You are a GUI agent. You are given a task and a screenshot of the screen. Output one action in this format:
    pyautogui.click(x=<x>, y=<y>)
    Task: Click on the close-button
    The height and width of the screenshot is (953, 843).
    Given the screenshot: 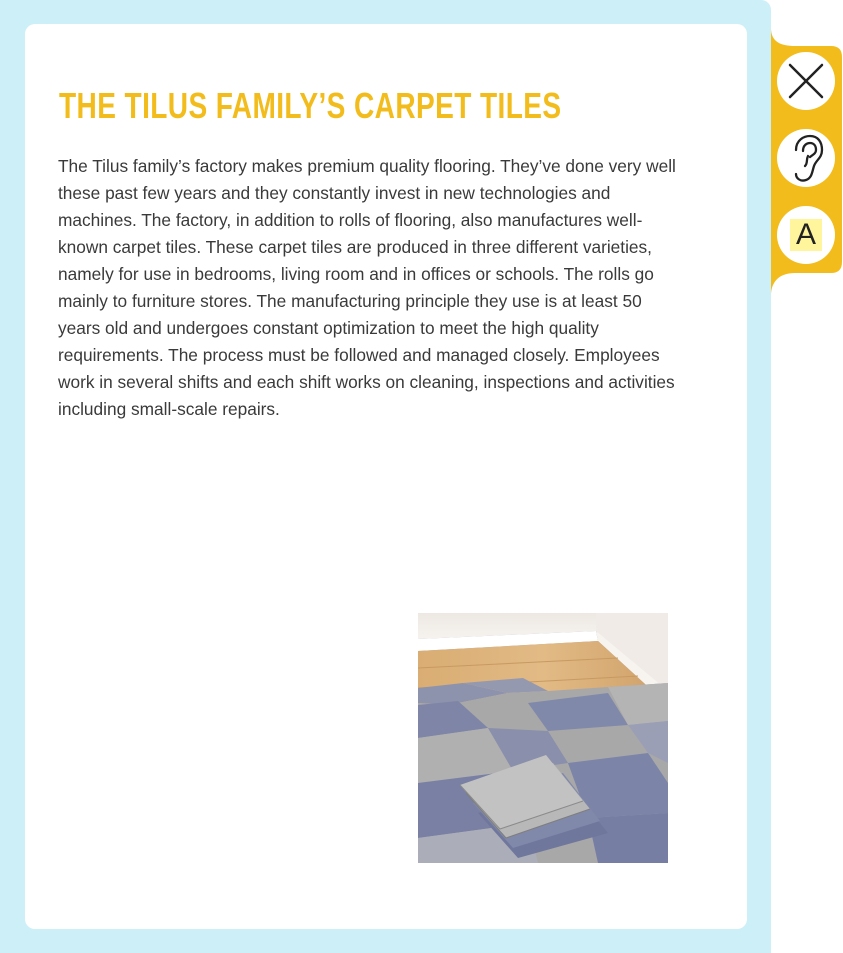 What is the action you would take?
    pyautogui.click(x=806, y=81)
    